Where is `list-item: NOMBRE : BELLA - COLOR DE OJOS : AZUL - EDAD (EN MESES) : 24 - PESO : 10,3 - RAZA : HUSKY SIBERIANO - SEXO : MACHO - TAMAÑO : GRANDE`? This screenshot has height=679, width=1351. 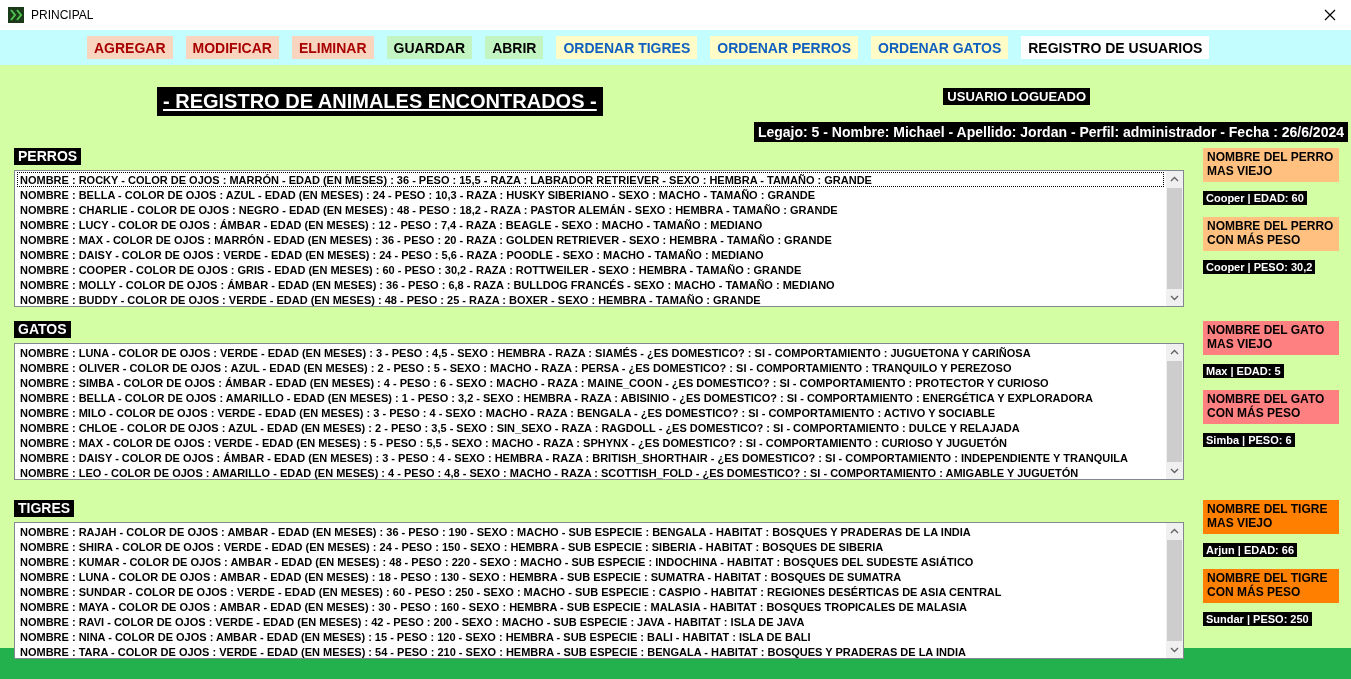 list-item: NOMBRE : BELLA - COLOR DE OJOS : AZUL - EDAD (EN MESES) : 24 - PESO : 10,3 - RAZA : HUSKY SIBERIANO - SEXO : MACHO - TAMAÑO : GRANDE is located at coordinates (590, 194).